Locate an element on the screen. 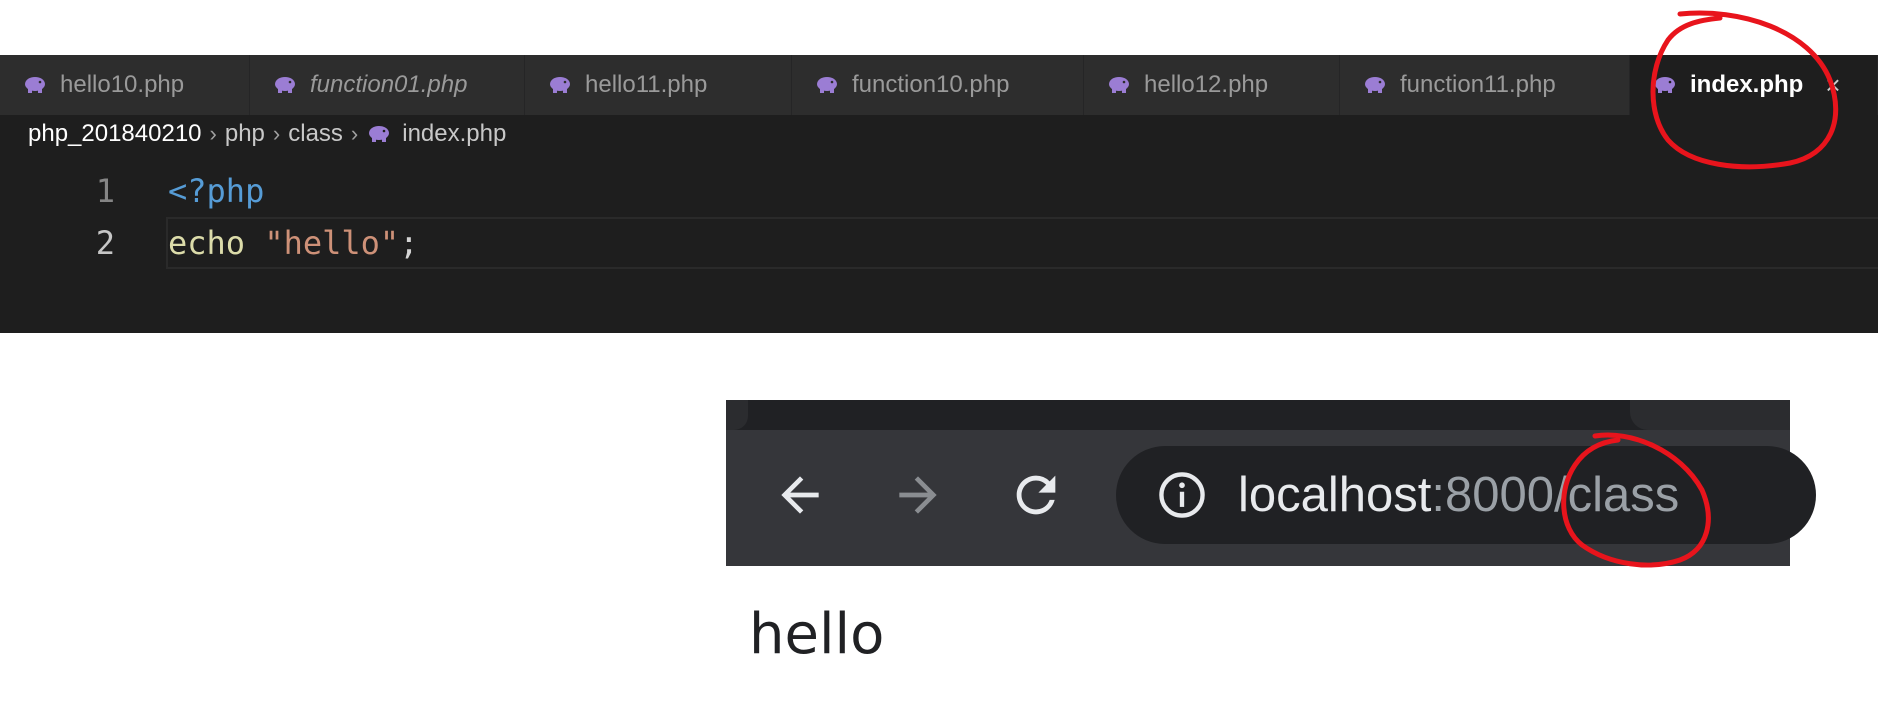  url-text: localhost:8000/class is located at coordinates (1458, 495).